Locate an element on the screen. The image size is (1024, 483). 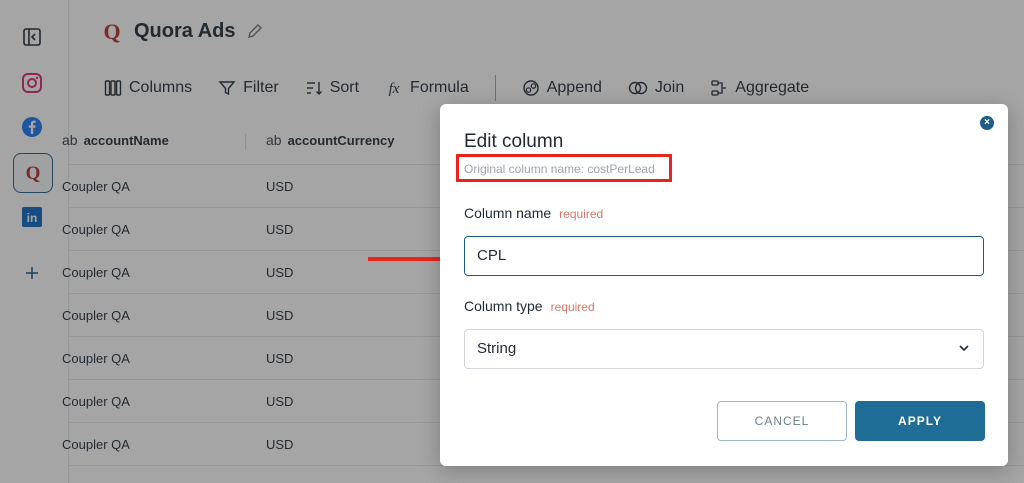
cancel-button: CANCEL is located at coordinates (782, 421).